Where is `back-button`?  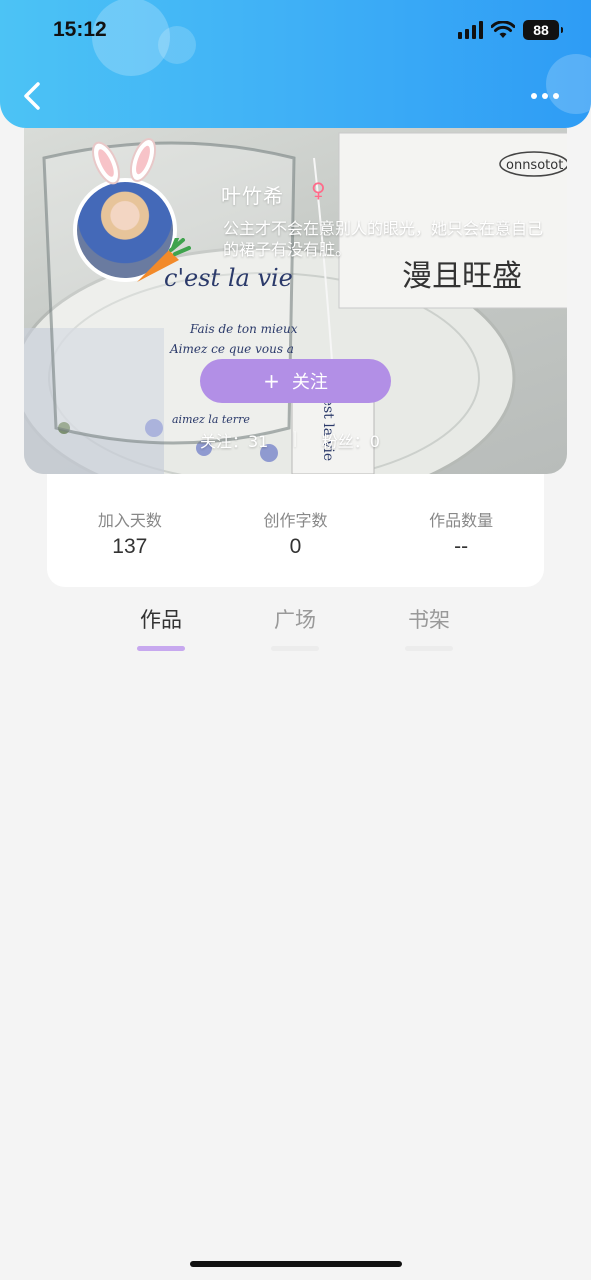 back-button is located at coordinates (34, 96).